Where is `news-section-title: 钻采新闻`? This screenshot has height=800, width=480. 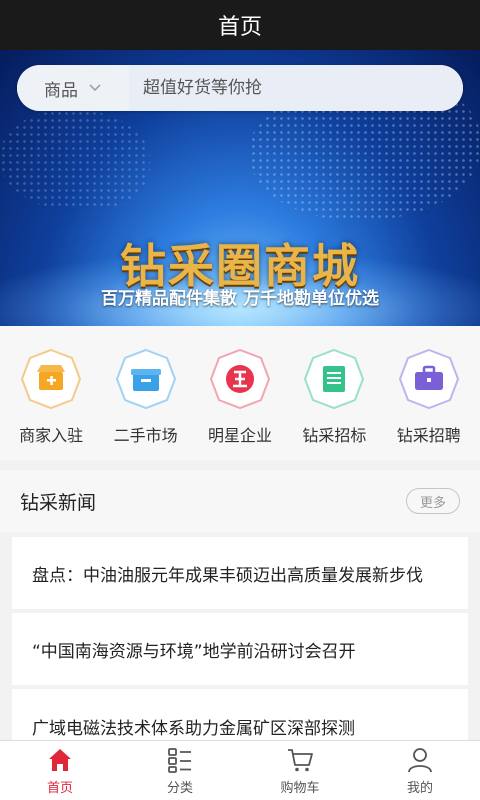 news-section-title: 钻采新闻 is located at coordinates (58, 502).